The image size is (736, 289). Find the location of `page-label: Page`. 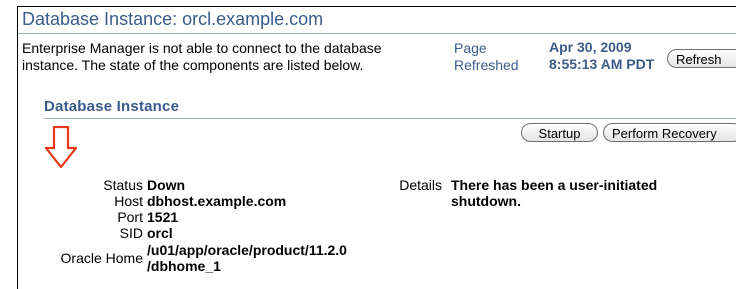

page-label: Page is located at coordinates (470, 48).